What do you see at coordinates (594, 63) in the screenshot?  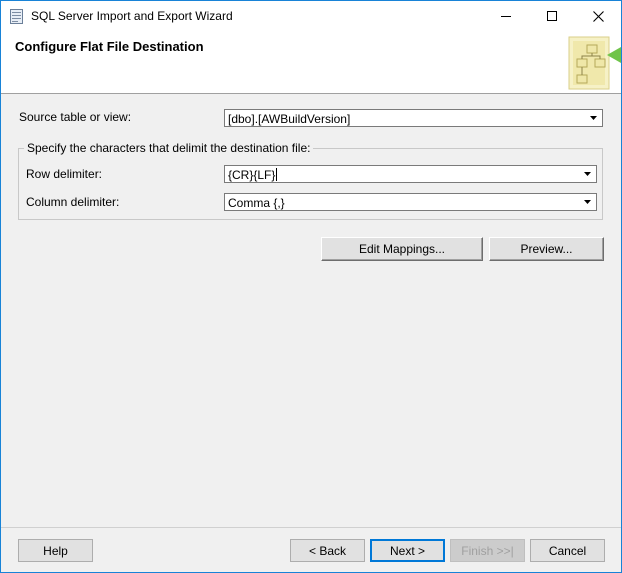 I see `wizard-flowchart-icon` at bounding box center [594, 63].